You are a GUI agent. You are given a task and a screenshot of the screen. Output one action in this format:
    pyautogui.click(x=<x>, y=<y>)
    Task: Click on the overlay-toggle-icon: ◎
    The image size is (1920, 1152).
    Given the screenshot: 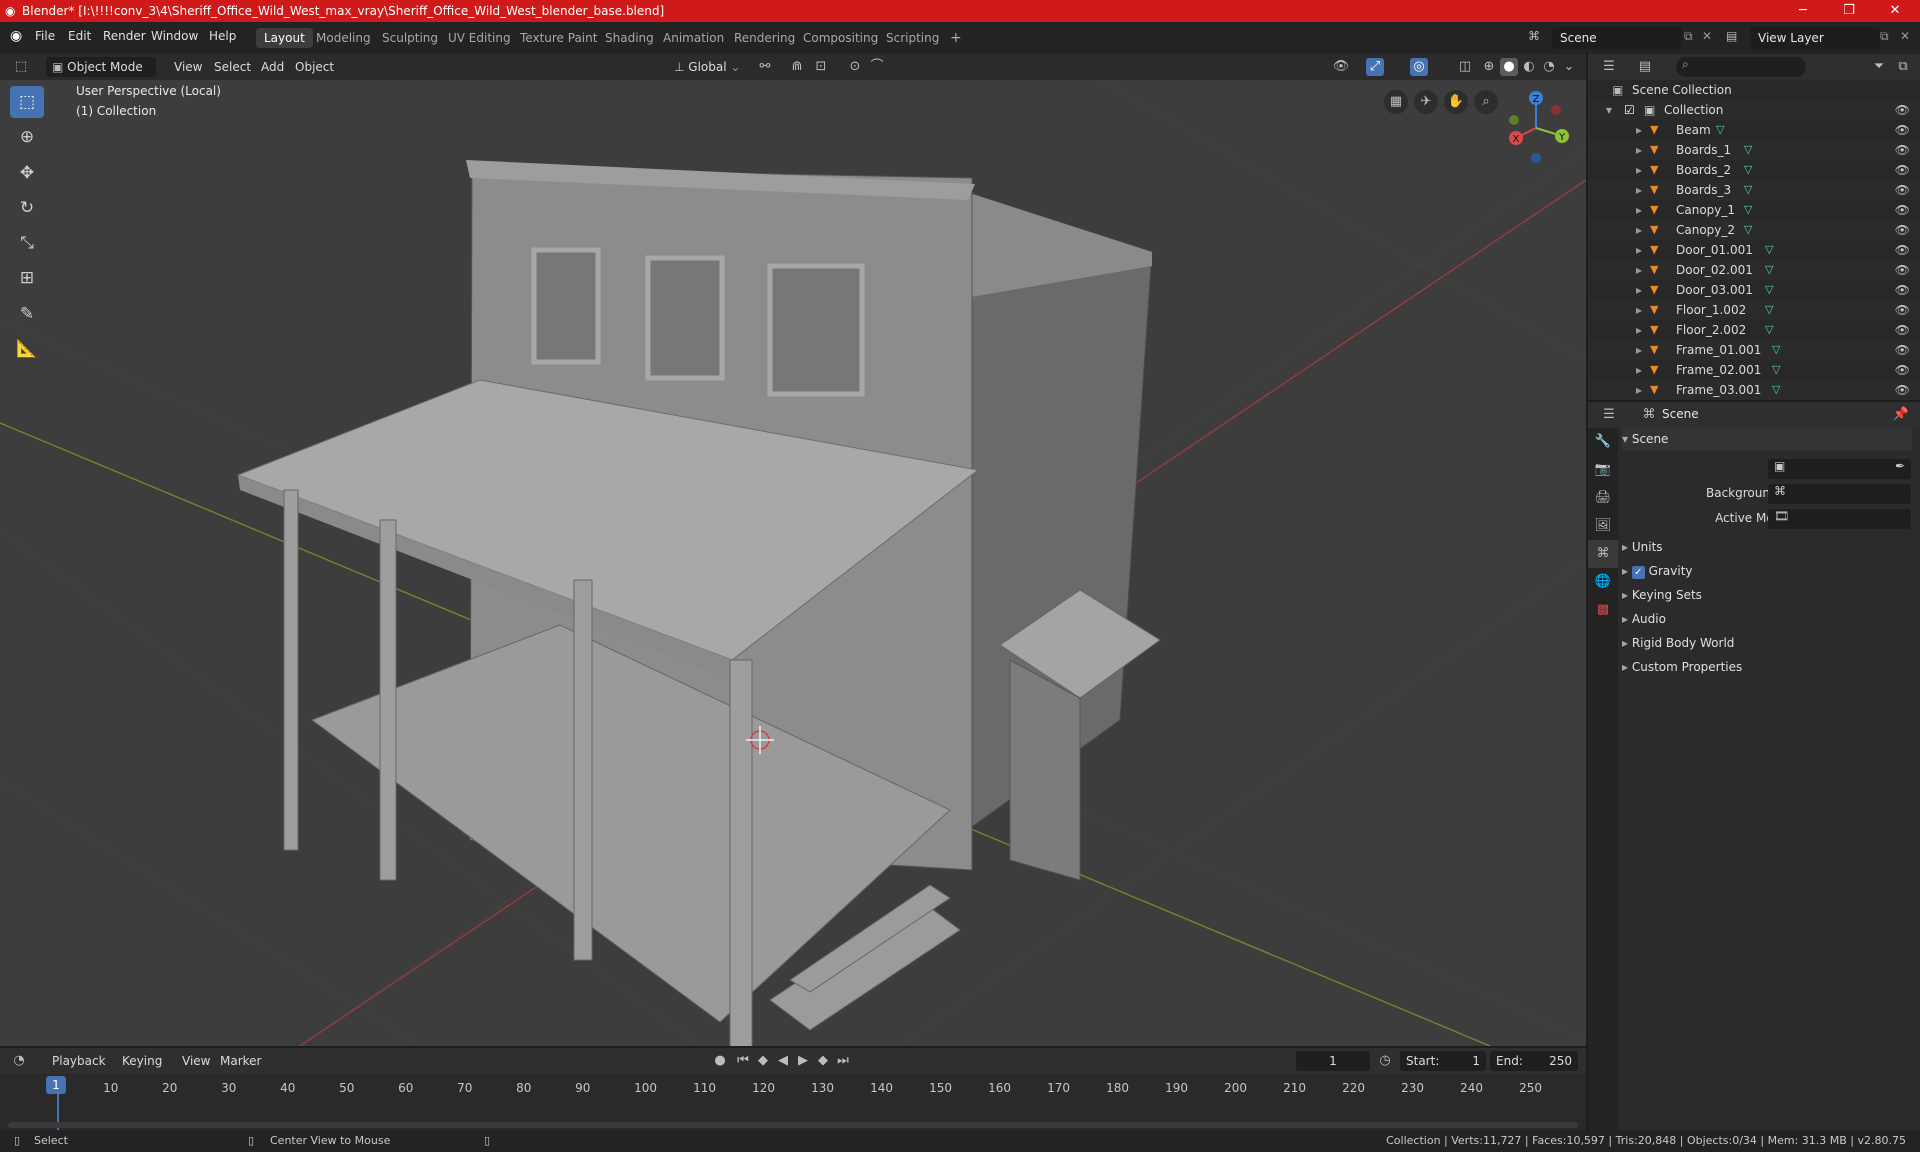 What is the action you would take?
    pyautogui.click(x=1419, y=67)
    